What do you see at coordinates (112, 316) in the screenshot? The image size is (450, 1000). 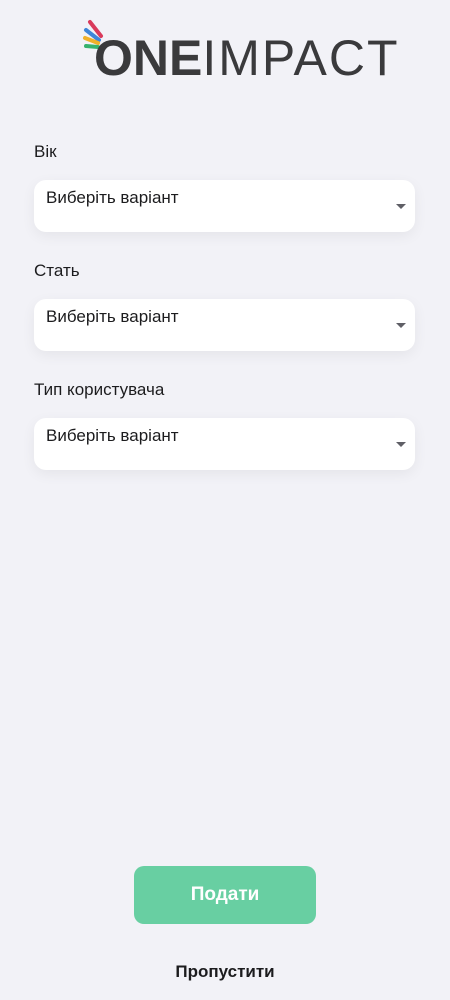 I see `gender-select-value: Виберіть варіант` at bounding box center [112, 316].